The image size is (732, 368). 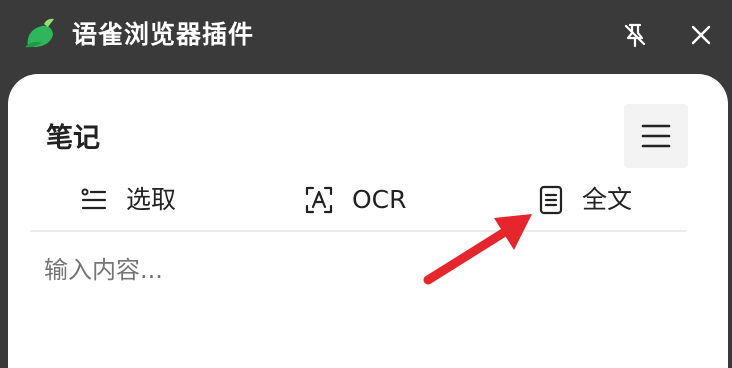 What do you see at coordinates (354, 270) in the screenshot?
I see `note-input` at bounding box center [354, 270].